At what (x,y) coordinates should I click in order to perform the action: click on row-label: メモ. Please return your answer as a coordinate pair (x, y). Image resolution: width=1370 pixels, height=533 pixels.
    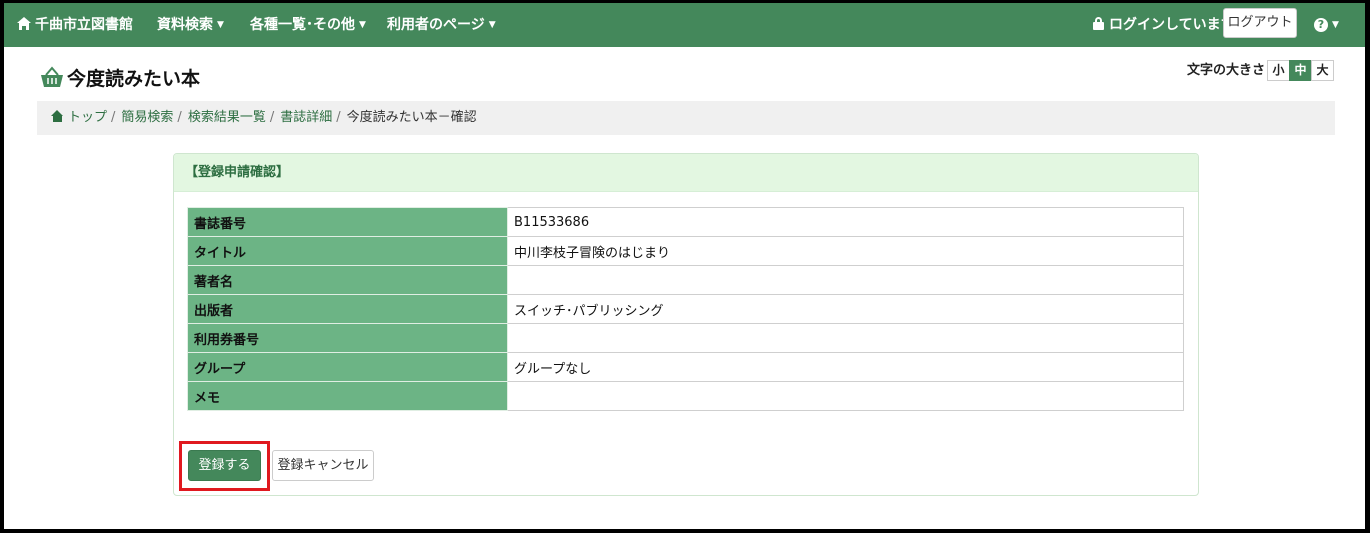
    Looking at the image, I should click on (347, 396).